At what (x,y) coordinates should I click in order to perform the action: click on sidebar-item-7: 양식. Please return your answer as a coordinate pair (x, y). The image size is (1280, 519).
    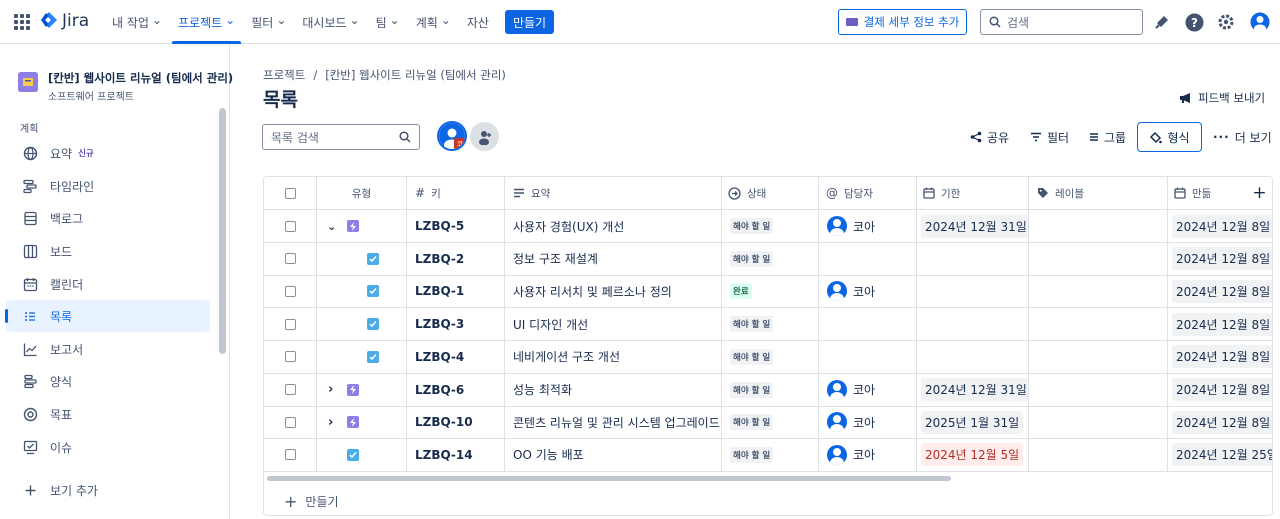
    Looking at the image, I should click on (108, 381).